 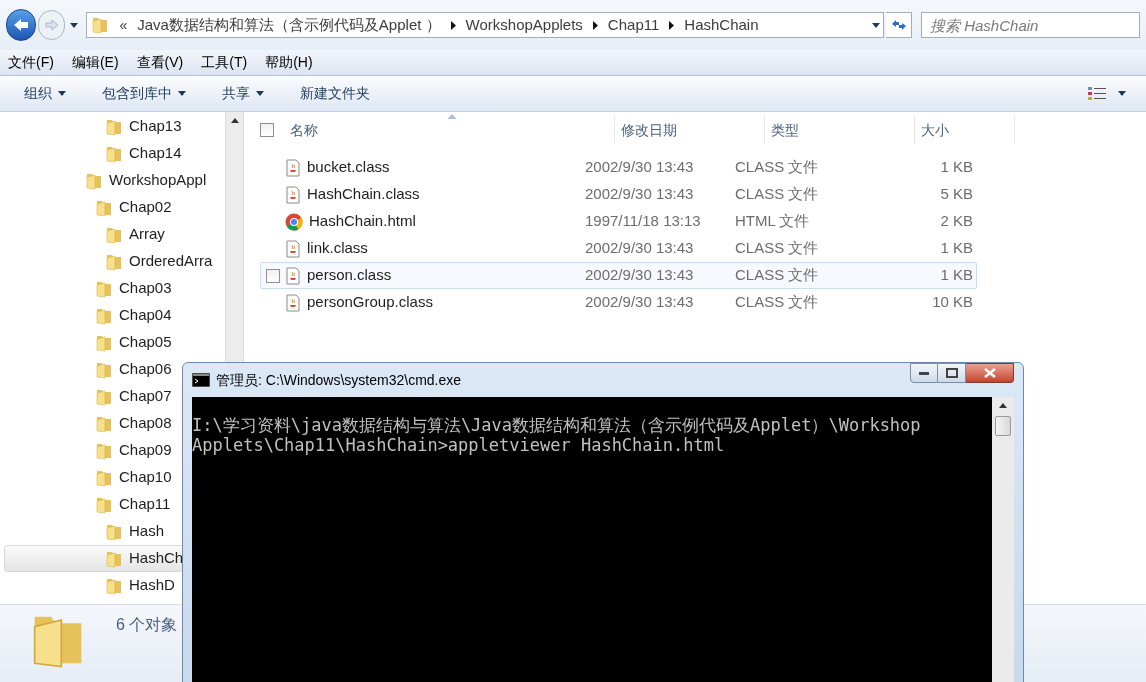 What do you see at coordinates (643, 221) in the screenshot?
I see `file-date: 1997/11/18 13:13` at bounding box center [643, 221].